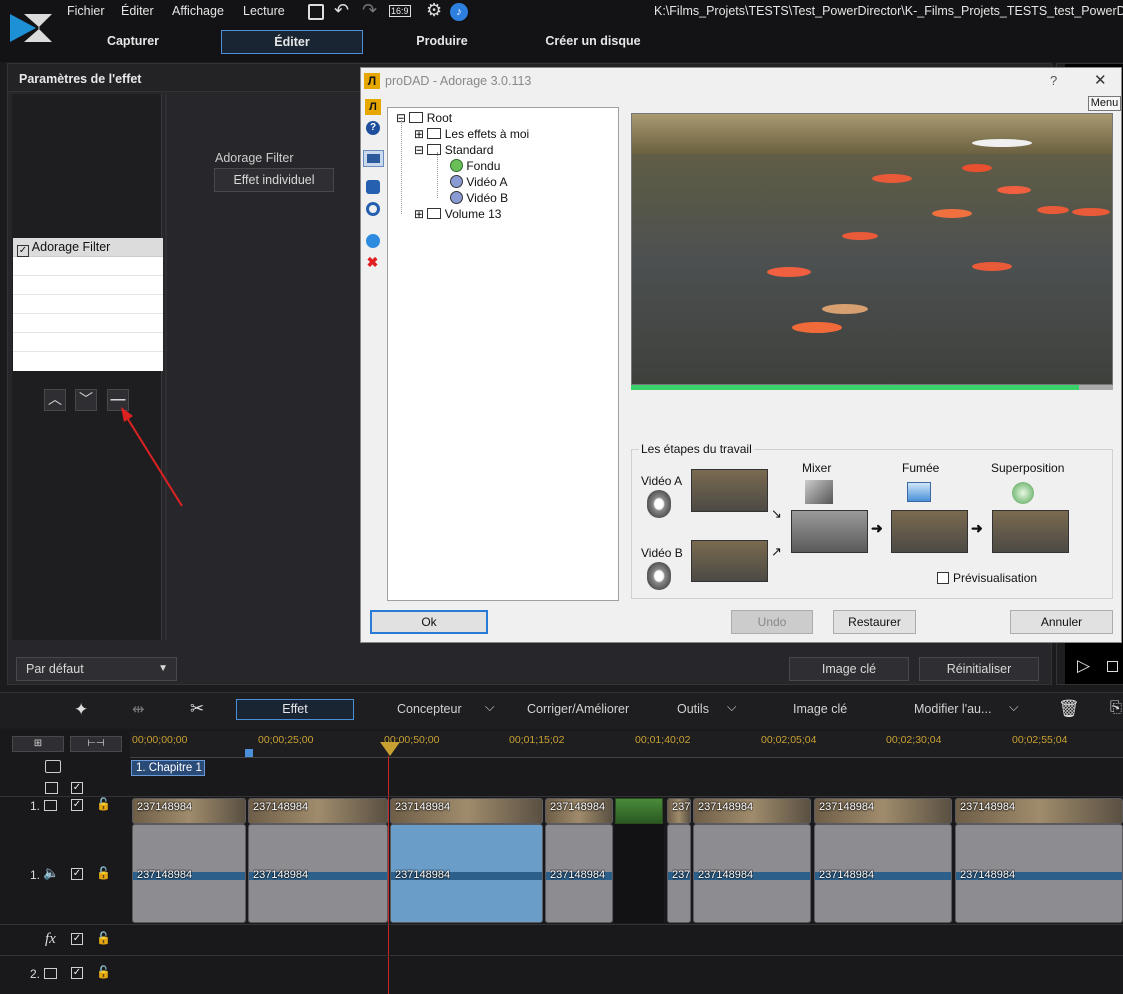 The image size is (1123, 994). What do you see at coordinates (1030, 531) in the screenshot?
I see `overlay-thumbnail` at bounding box center [1030, 531].